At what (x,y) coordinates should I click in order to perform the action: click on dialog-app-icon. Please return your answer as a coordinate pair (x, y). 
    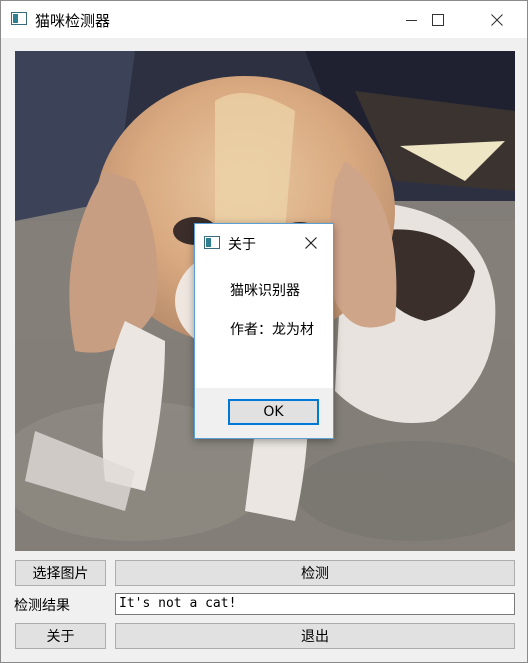
    Looking at the image, I should click on (212, 242).